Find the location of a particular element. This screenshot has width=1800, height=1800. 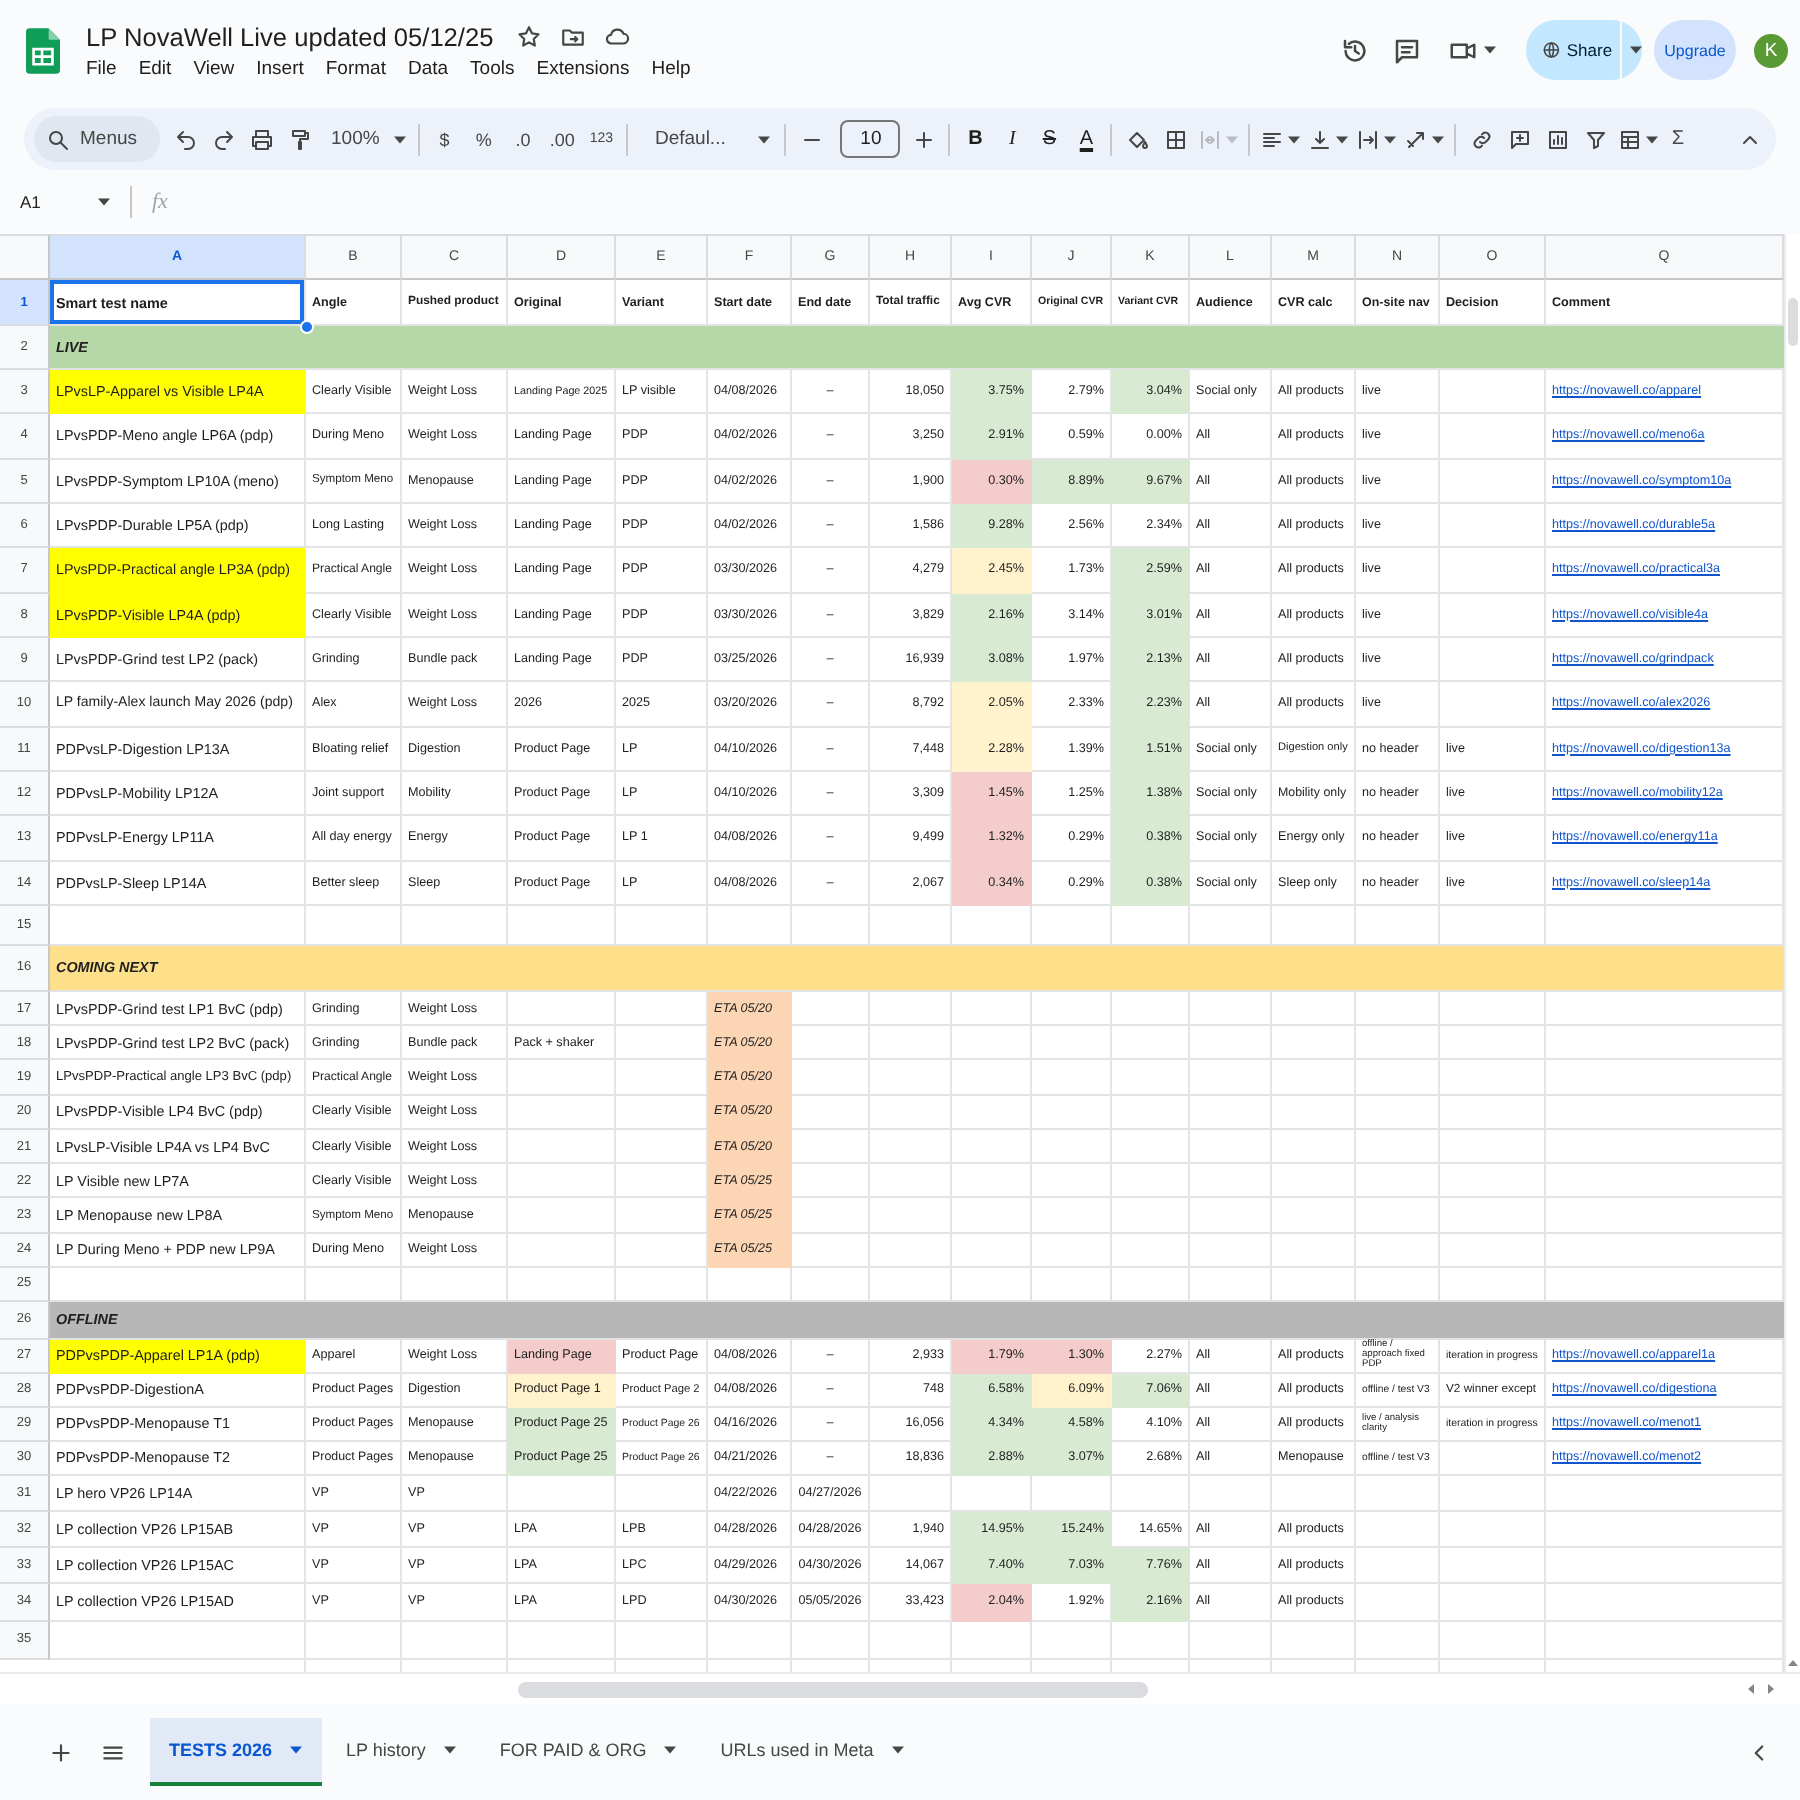

menu-item: Insert is located at coordinates (280, 69).